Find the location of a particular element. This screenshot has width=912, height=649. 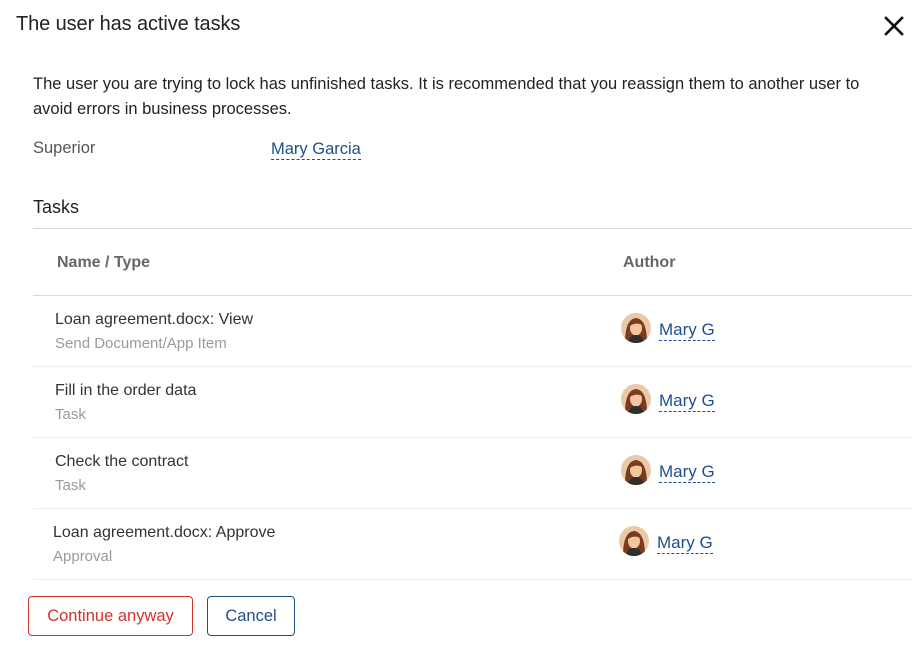

superior-user-link: Mary Garcia is located at coordinates (316, 149).